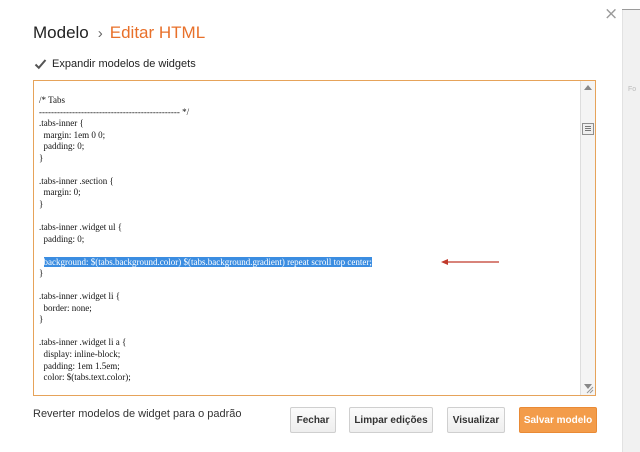 The image size is (640, 452). What do you see at coordinates (80, 354) in the screenshot?
I see `code-line: display: inline-block;` at bounding box center [80, 354].